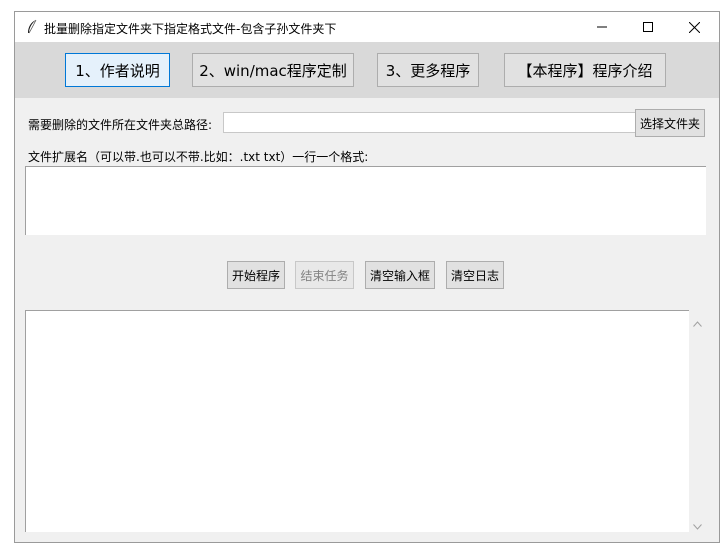 The height and width of the screenshot is (553, 725). What do you see at coordinates (117, 70) in the screenshot?
I see `author-info-button: 1、作者说明` at bounding box center [117, 70].